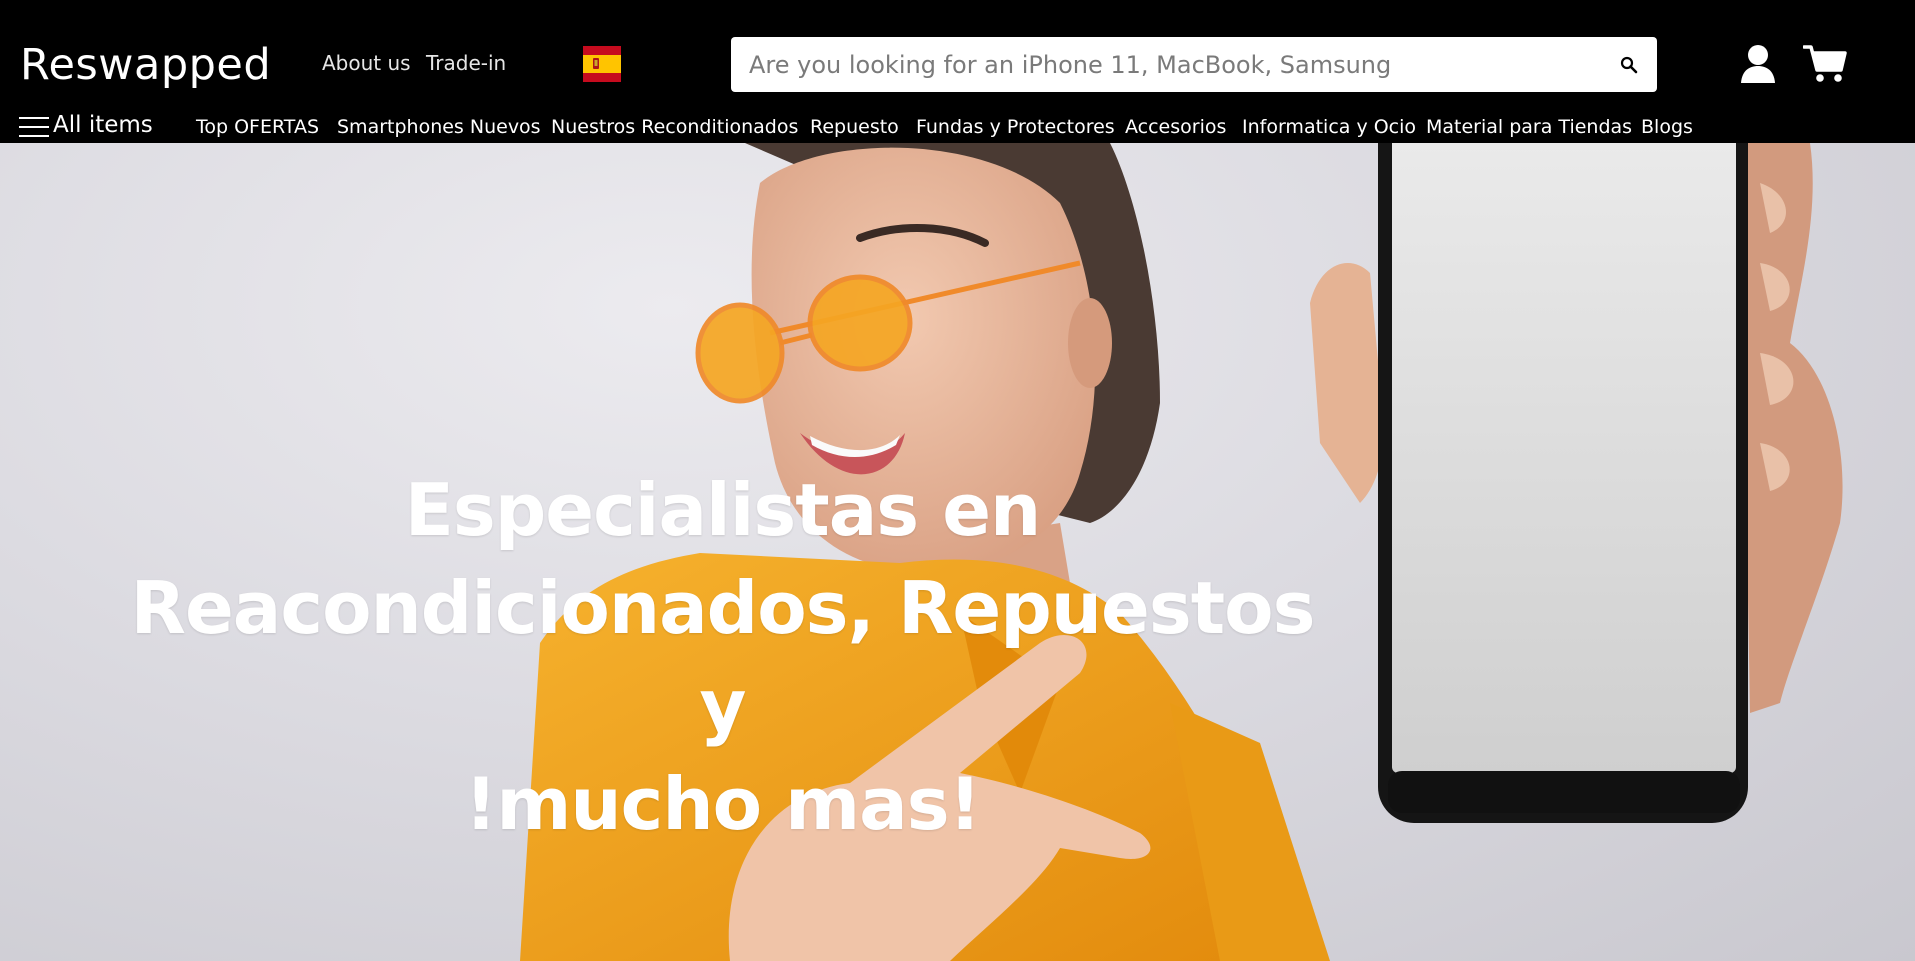 The image size is (1915, 961). Describe the element at coordinates (1667, 127) in the screenshot. I see `nav-item-blogs: Blogs` at that location.